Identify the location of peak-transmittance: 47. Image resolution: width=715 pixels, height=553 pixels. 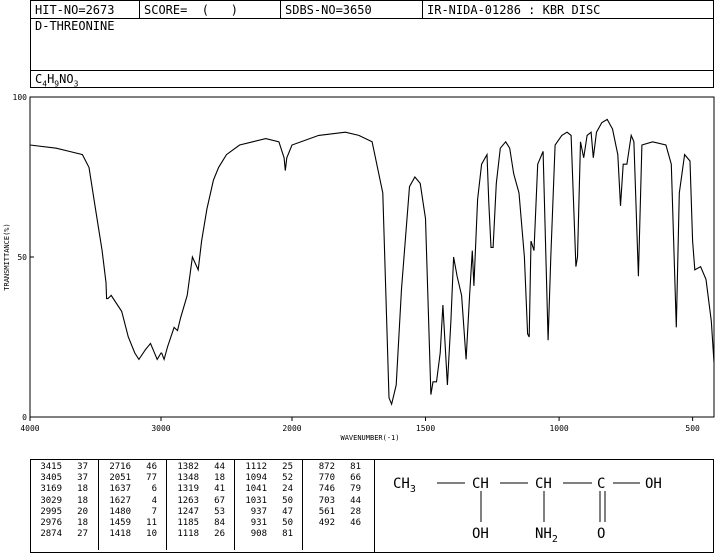
(287, 511).